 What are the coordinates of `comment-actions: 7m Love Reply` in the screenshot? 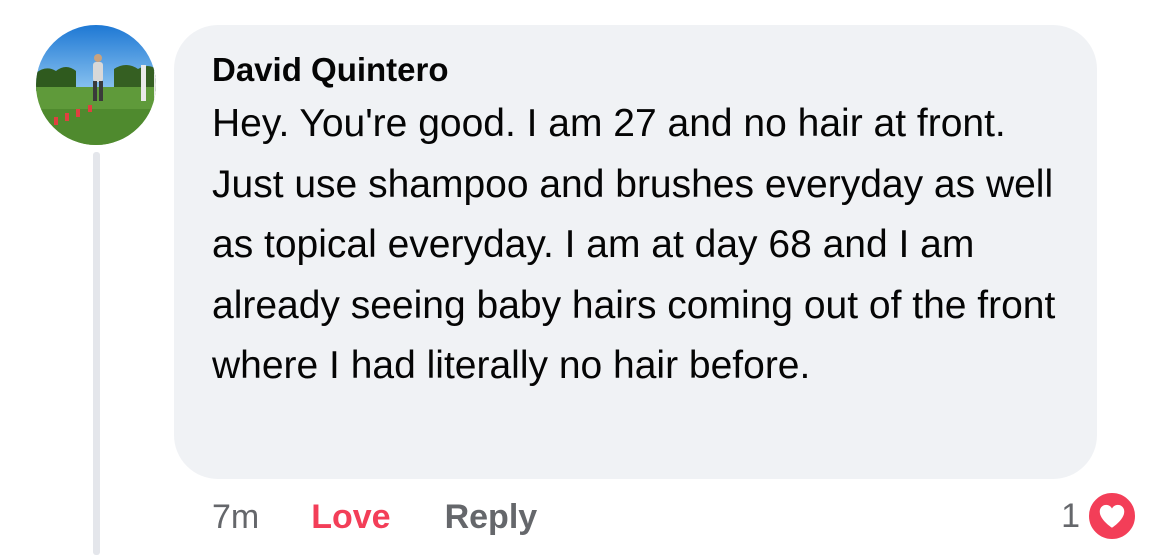 It's located at (374, 517).